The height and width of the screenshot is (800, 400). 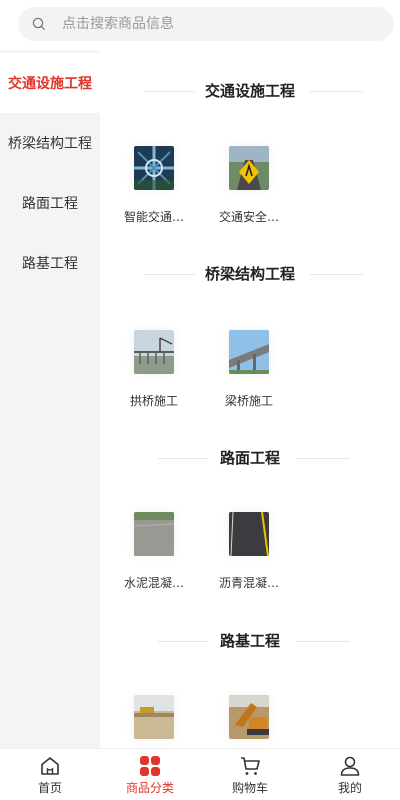 I want to click on tab-cart: 购物车, so click(x=250, y=774).